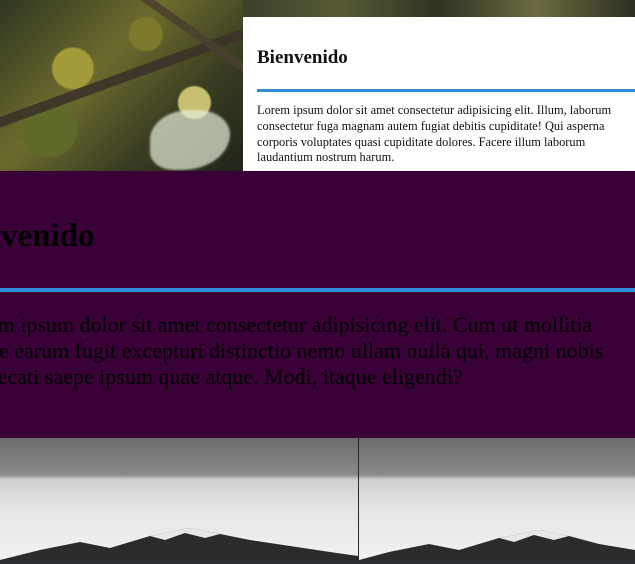 The width and height of the screenshot is (635, 564). Describe the element at coordinates (439, 8) in the screenshot. I see `top-photo-strip` at that location.